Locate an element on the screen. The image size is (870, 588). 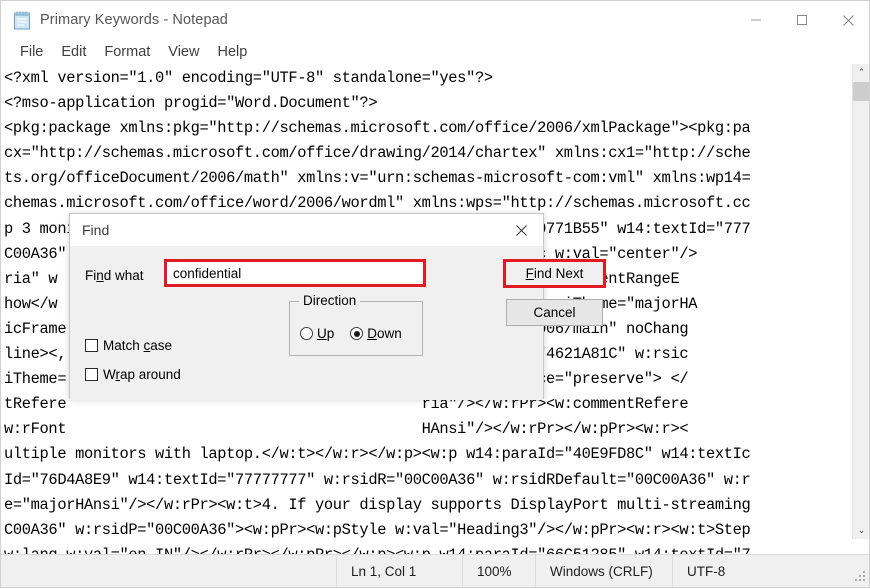
resize-grip-icon is located at coordinates (861, 577).